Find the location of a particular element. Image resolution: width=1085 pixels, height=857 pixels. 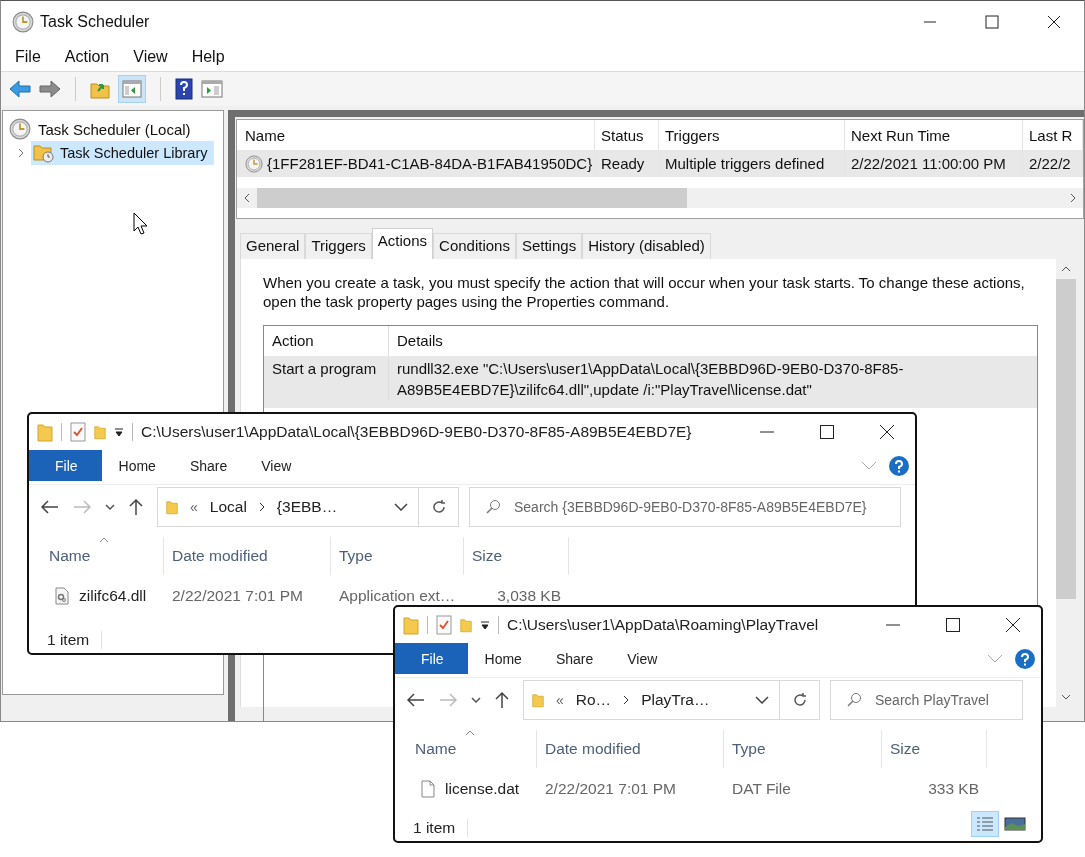

window-title: C:\Users\user1\AppData\Roaming\PlayTravel is located at coordinates (663, 625).